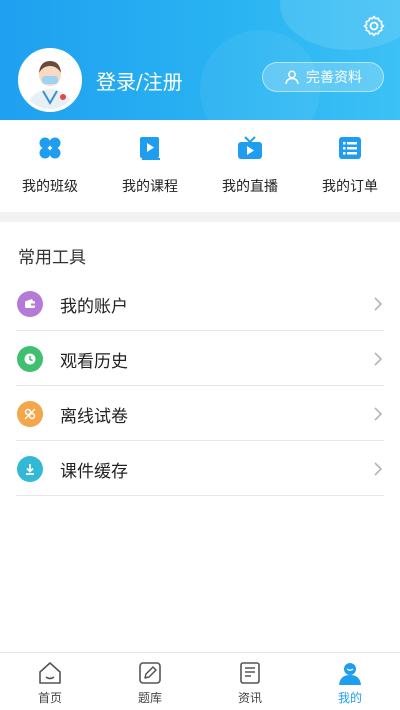 This screenshot has height=710, width=400. Describe the element at coordinates (150, 673) in the screenshot. I see `pencil-icon` at that location.